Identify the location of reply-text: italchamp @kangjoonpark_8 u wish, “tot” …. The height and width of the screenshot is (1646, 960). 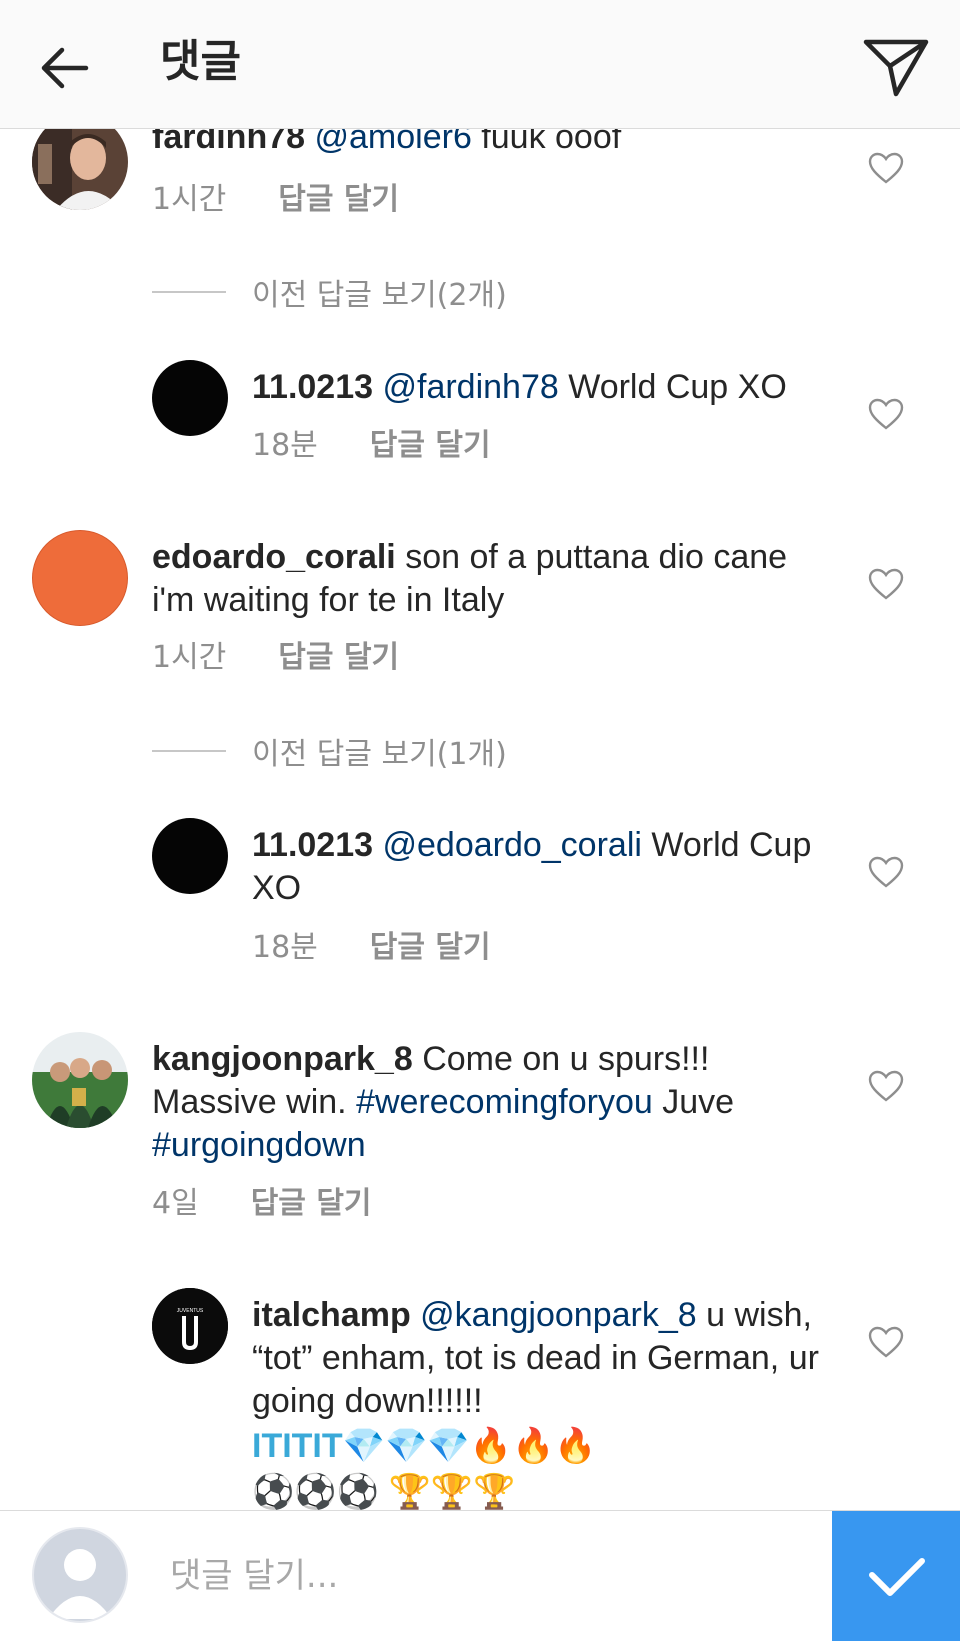
(547, 1358).